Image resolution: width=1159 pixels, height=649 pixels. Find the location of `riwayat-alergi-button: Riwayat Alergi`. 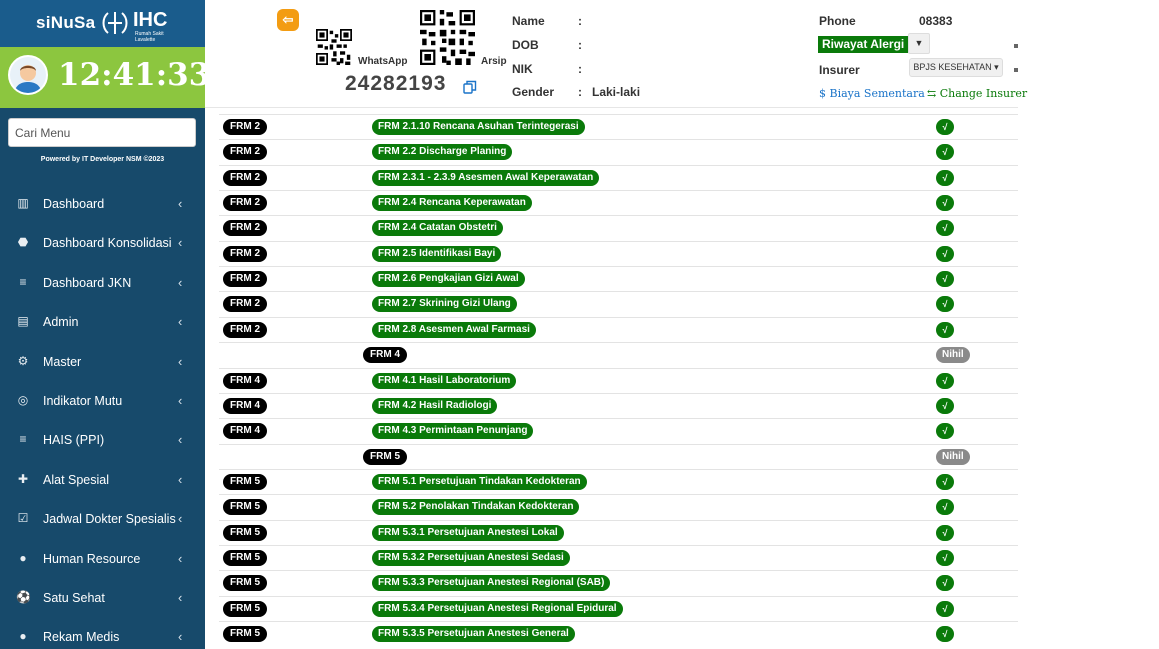

riwayat-alergi-button: Riwayat Alergi is located at coordinates (863, 44).